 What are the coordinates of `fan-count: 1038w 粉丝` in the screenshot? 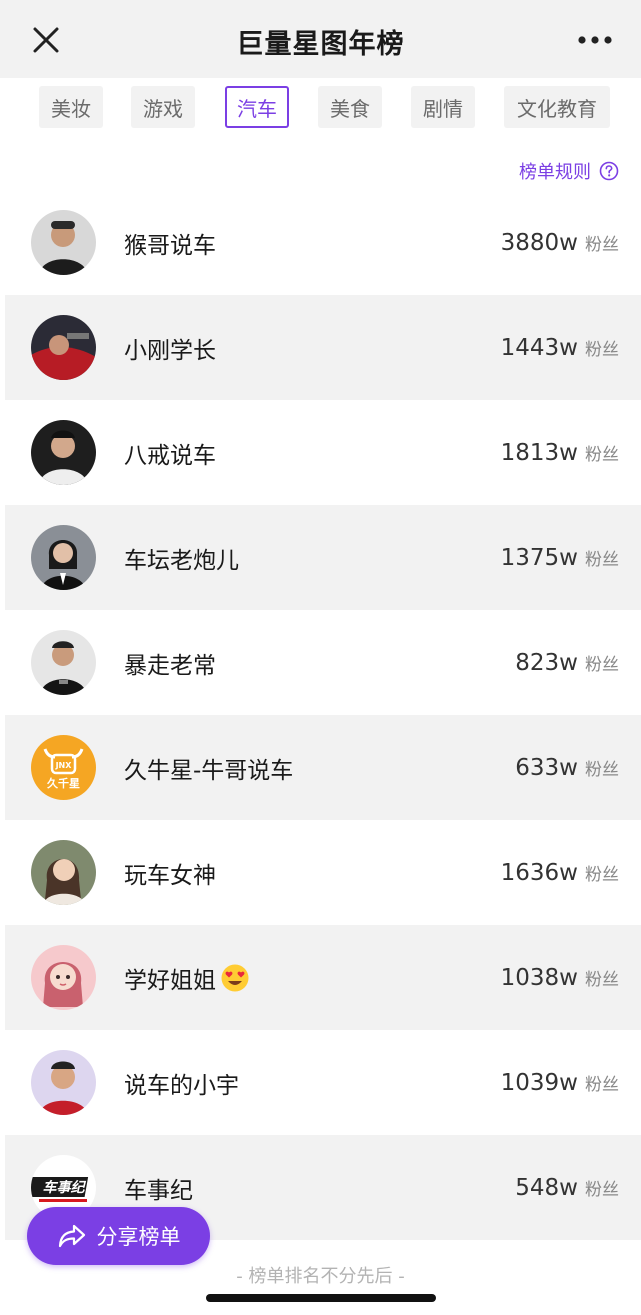 It's located at (560, 977).